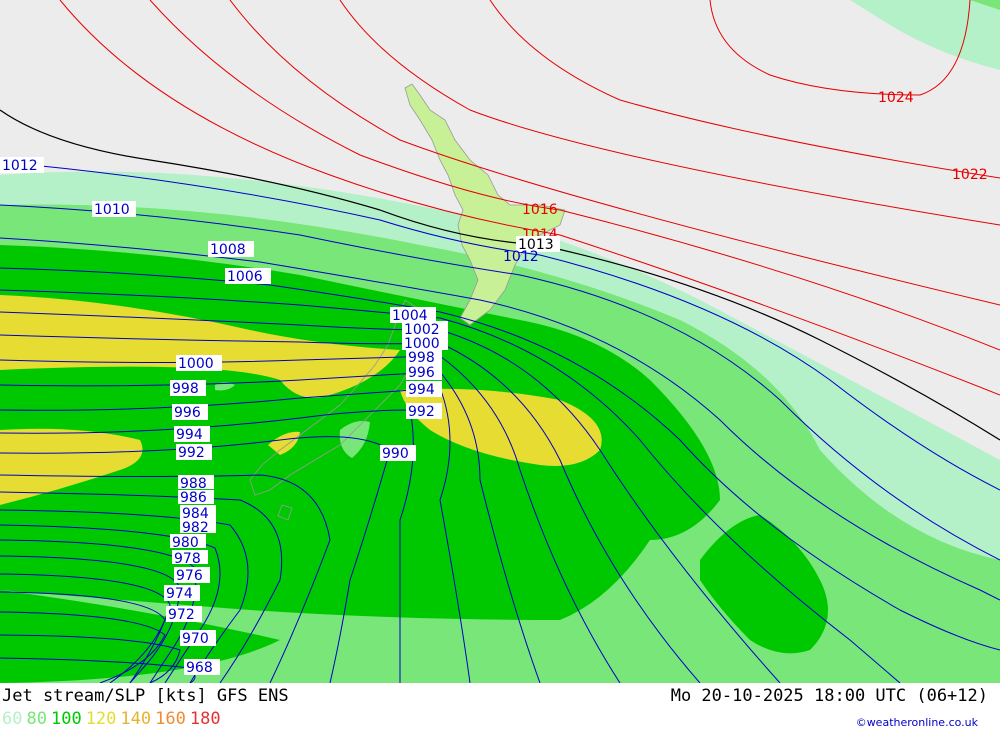  What do you see at coordinates (896, 98) in the screenshot?
I see `isobar-label-1024: 1024` at bounding box center [896, 98].